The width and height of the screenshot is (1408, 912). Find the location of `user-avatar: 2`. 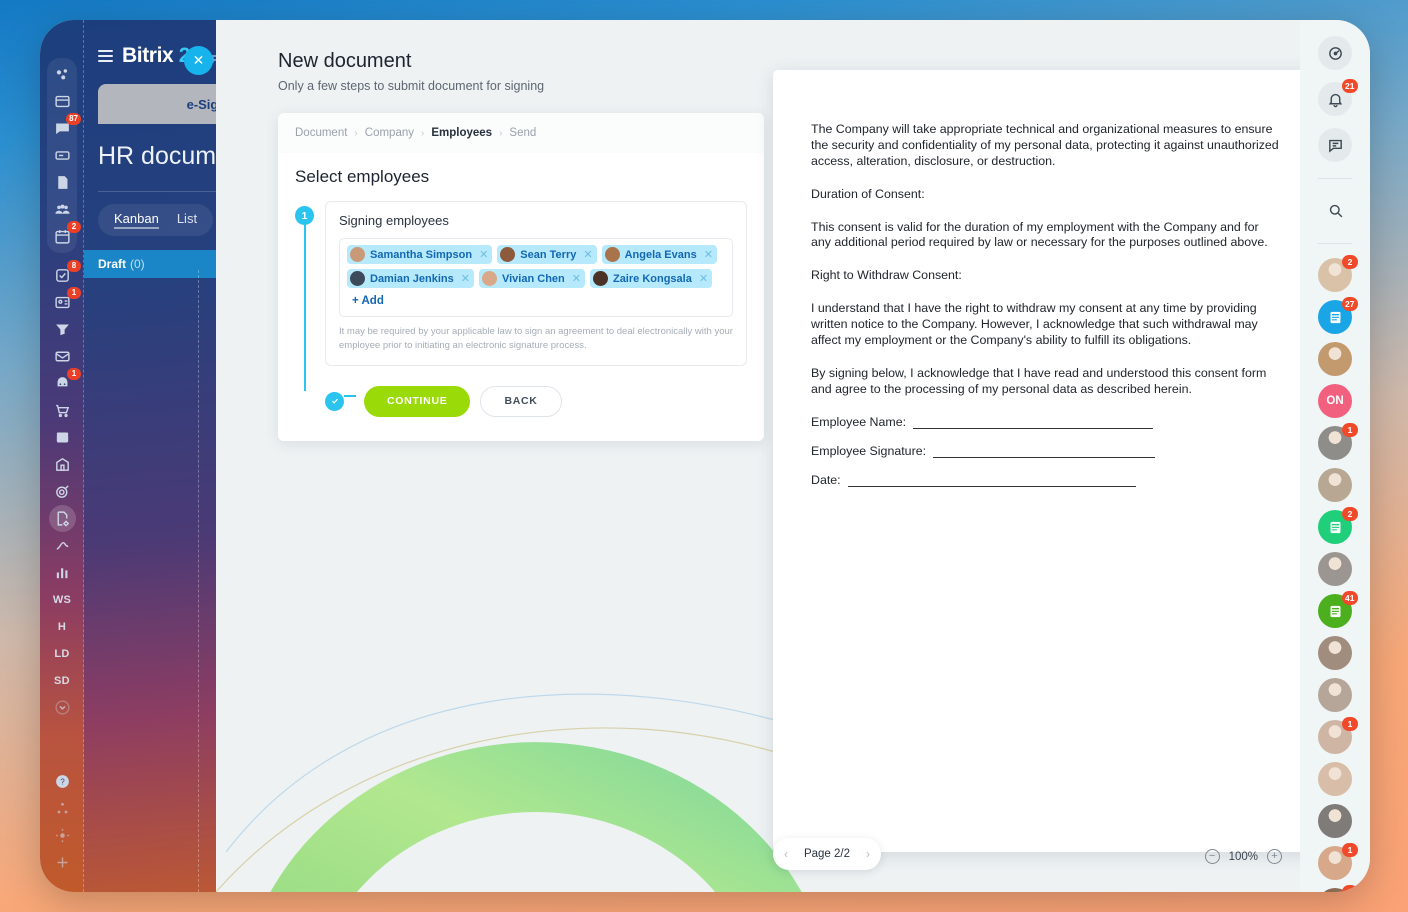

user-avatar: 2 is located at coordinates (1338, 888).